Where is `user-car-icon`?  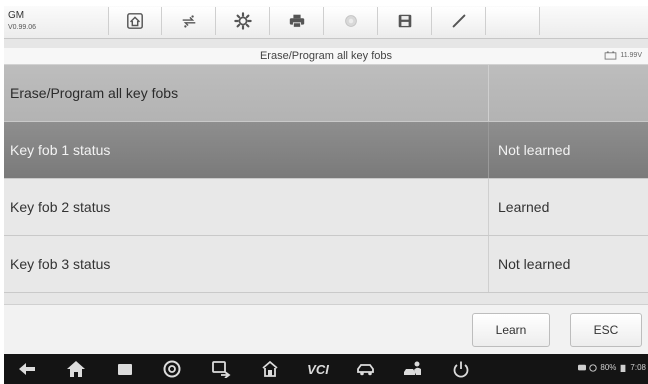 user-car-icon is located at coordinates (412, 368).